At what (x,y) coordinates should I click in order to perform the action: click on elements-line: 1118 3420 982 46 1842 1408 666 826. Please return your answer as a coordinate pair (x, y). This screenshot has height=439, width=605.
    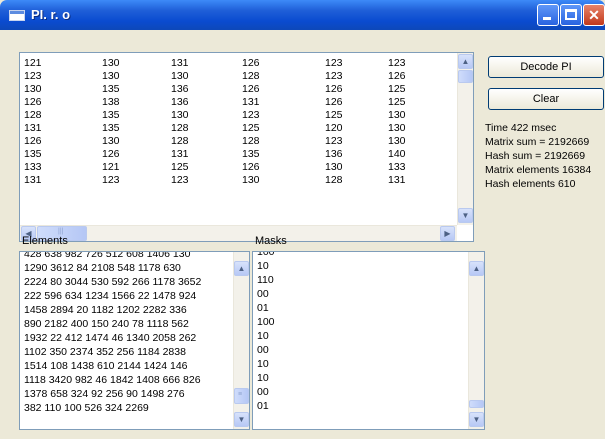
    Looking at the image, I should click on (112, 380).